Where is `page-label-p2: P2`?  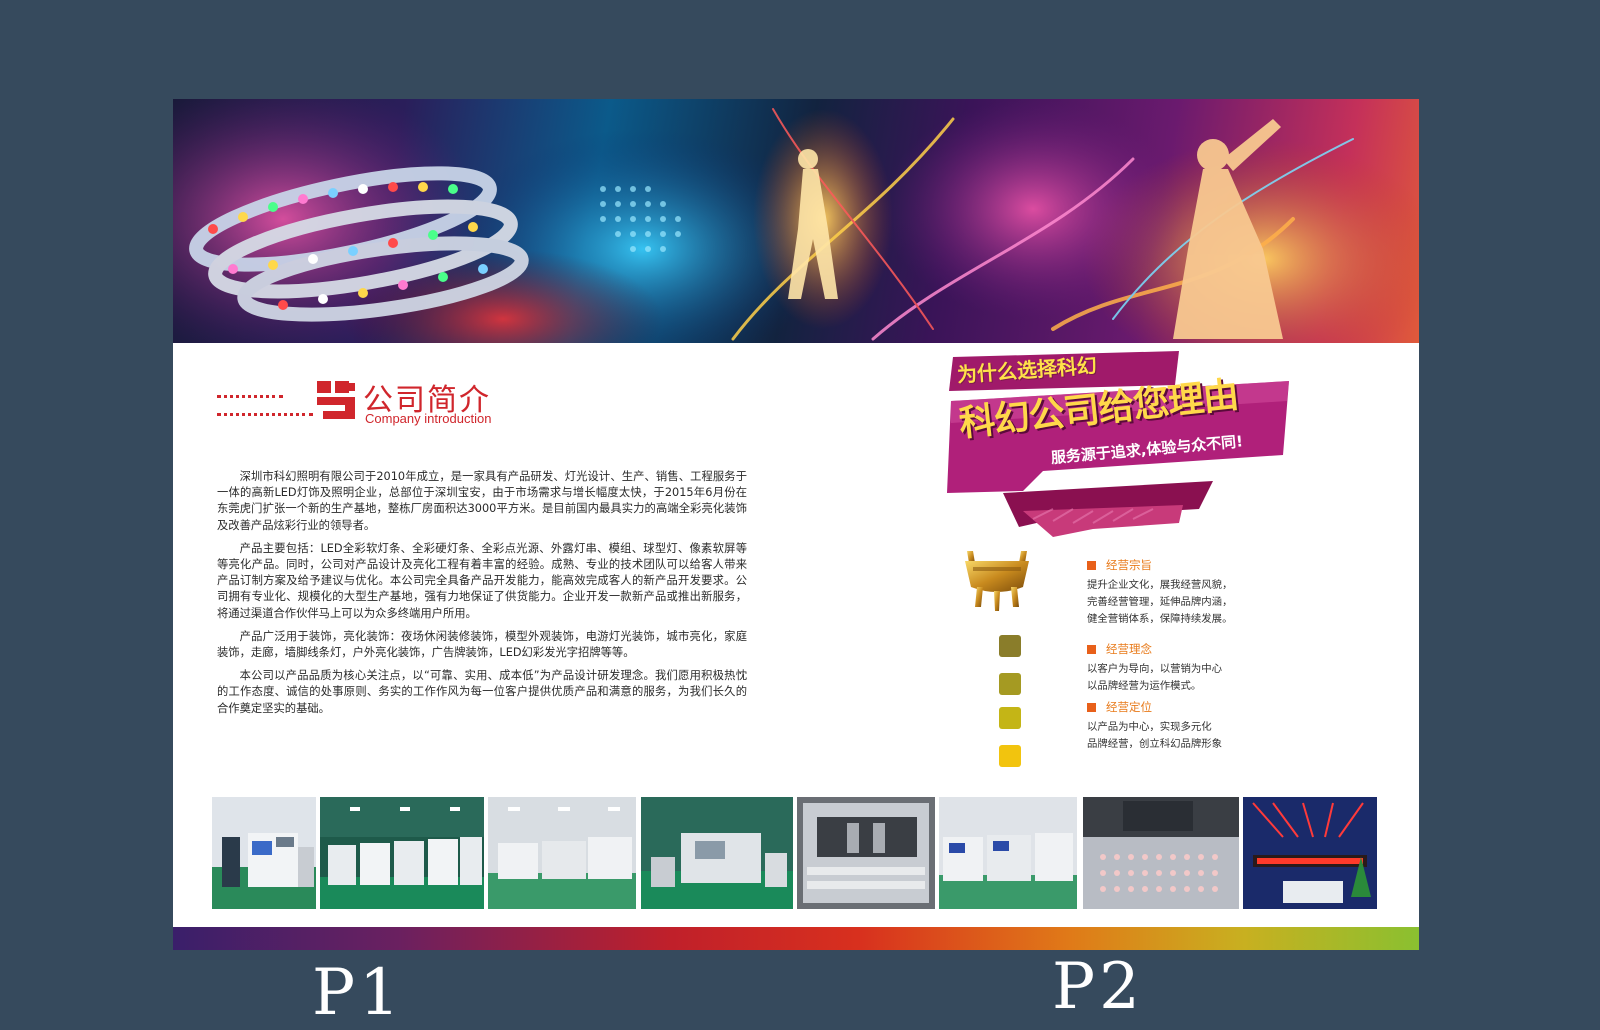
page-label-p2: P2 is located at coordinates (1098, 987).